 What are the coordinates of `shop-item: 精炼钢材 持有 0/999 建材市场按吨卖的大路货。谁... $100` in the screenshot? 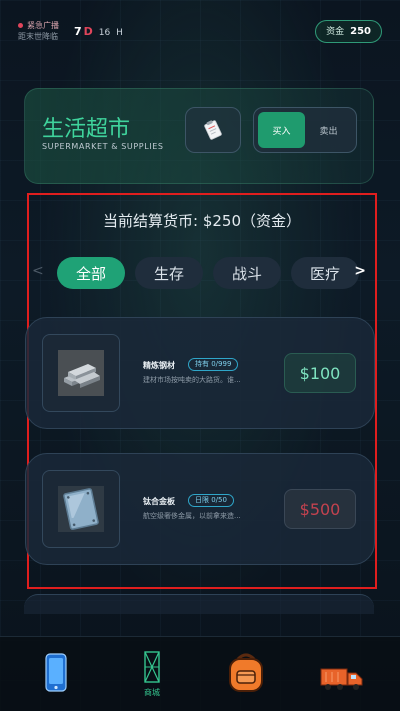 It's located at (200, 373).